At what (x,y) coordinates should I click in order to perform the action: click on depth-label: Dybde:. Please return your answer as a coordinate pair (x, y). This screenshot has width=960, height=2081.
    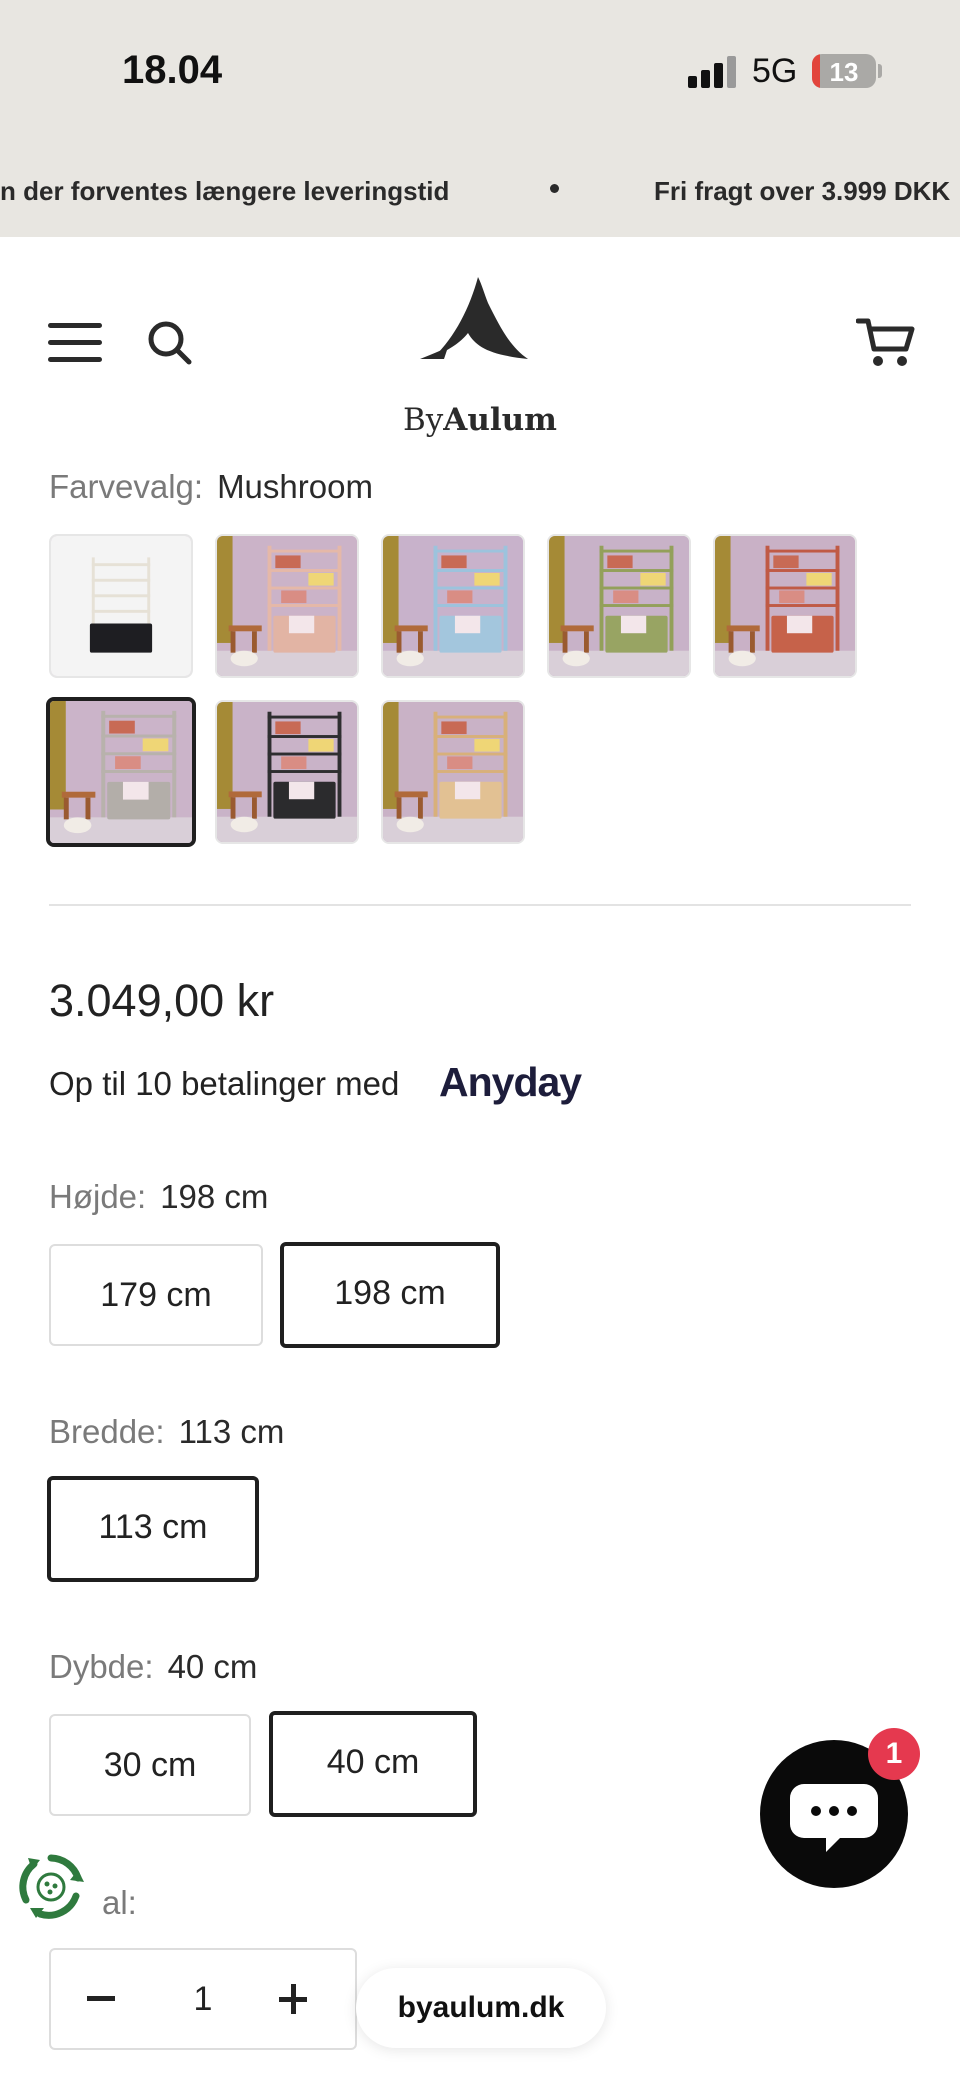
    Looking at the image, I should click on (101, 1666).